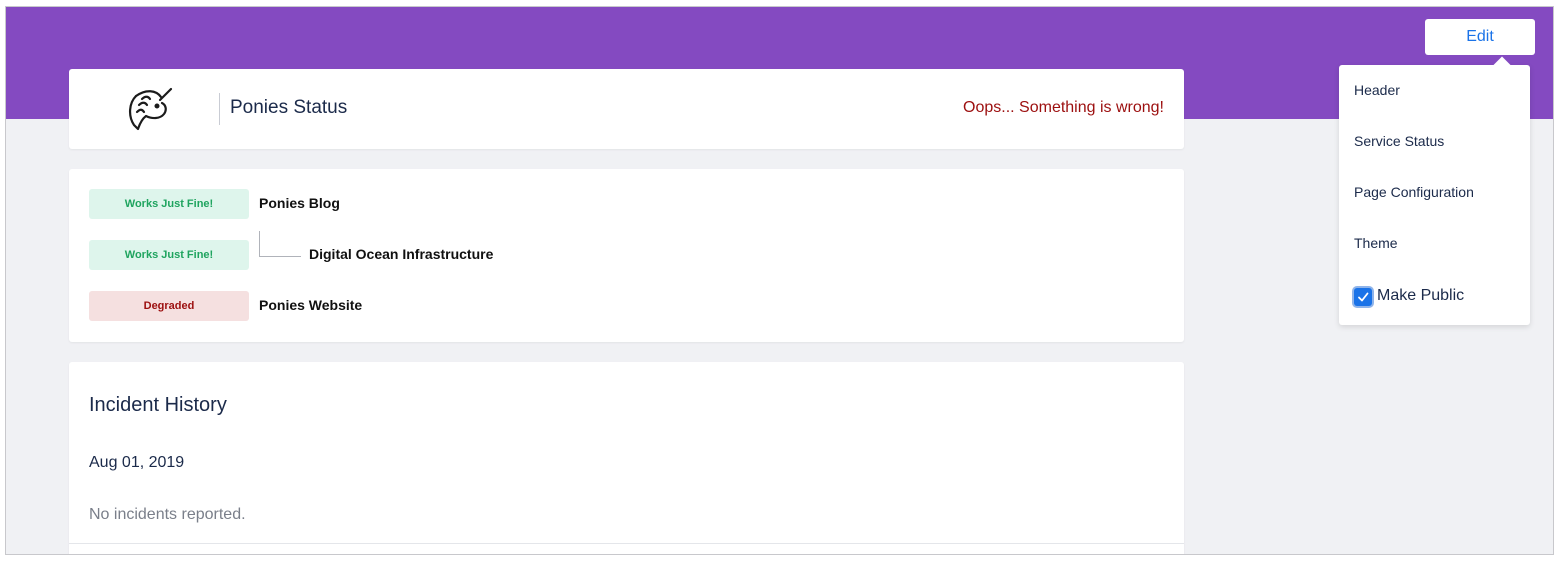  What do you see at coordinates (311, 305) in the screenshot?
I see `service-name: Ponies Website` at bounding box center [311, 305].